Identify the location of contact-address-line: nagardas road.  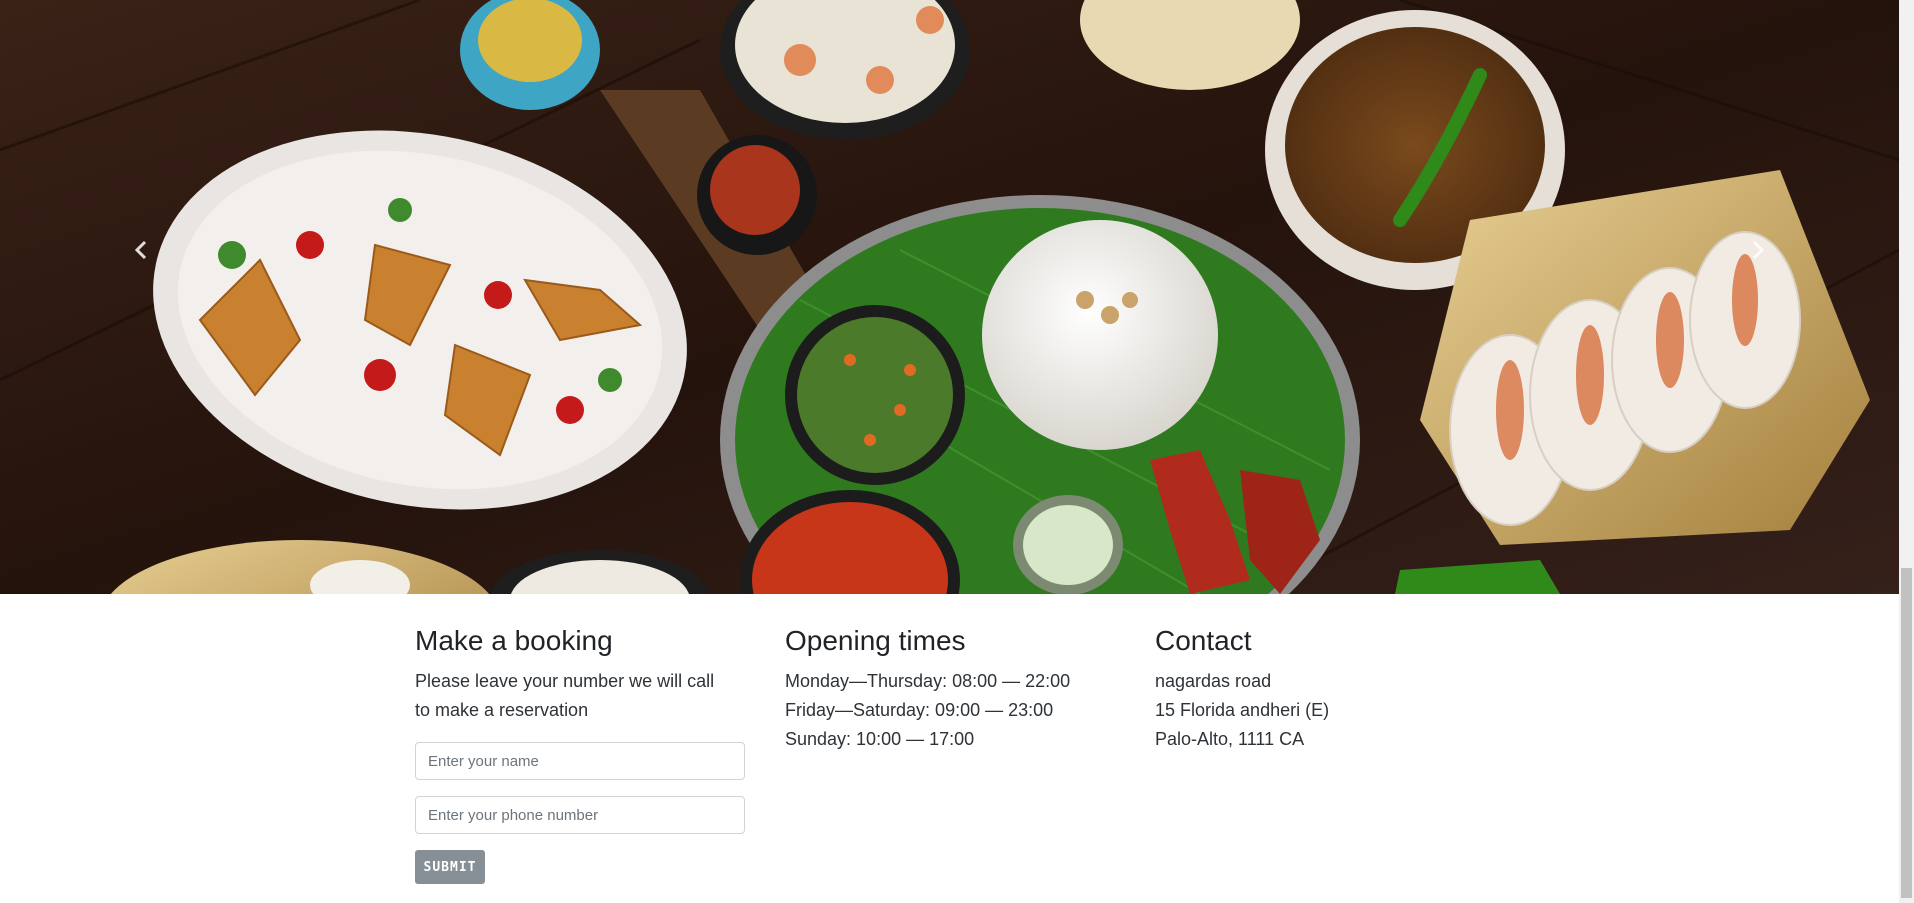
(1213, 681).